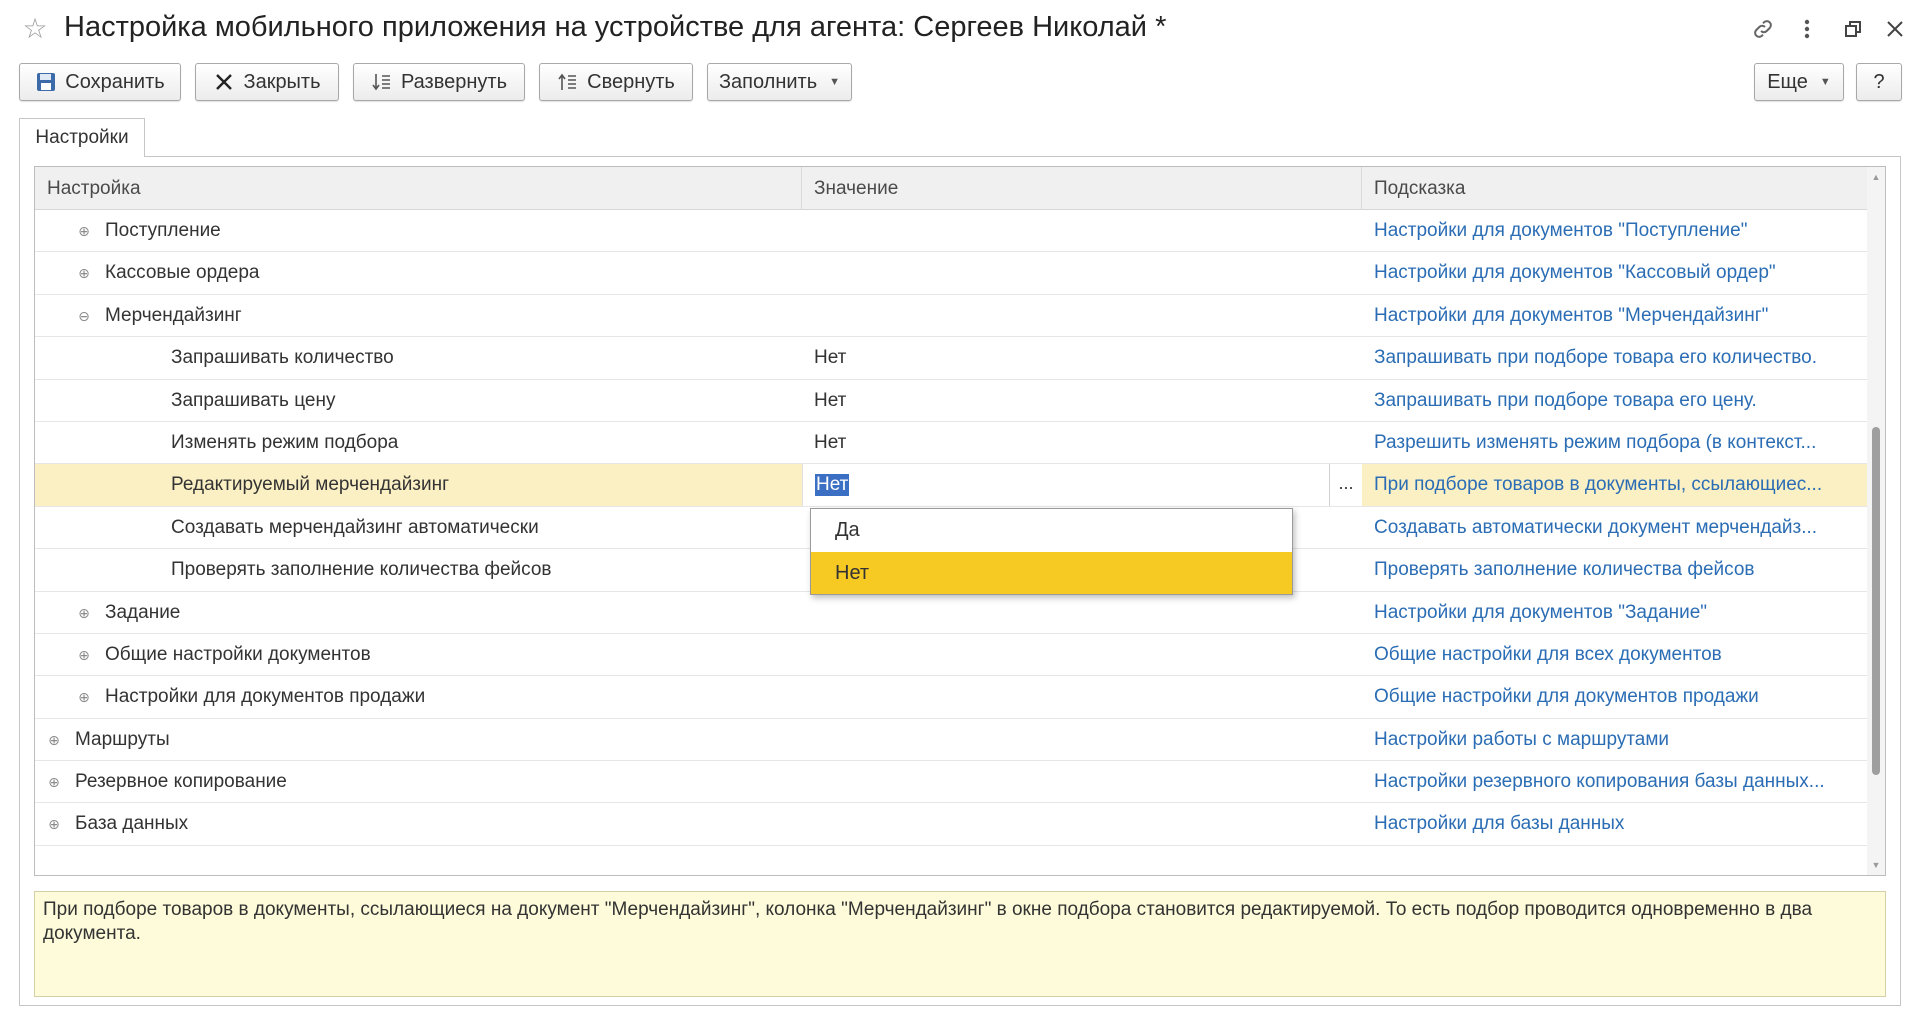 The image size is (1920, 1013). Describe the element at coordinates (1895, 29) in the screenshot. I see `close-icon` at that location.